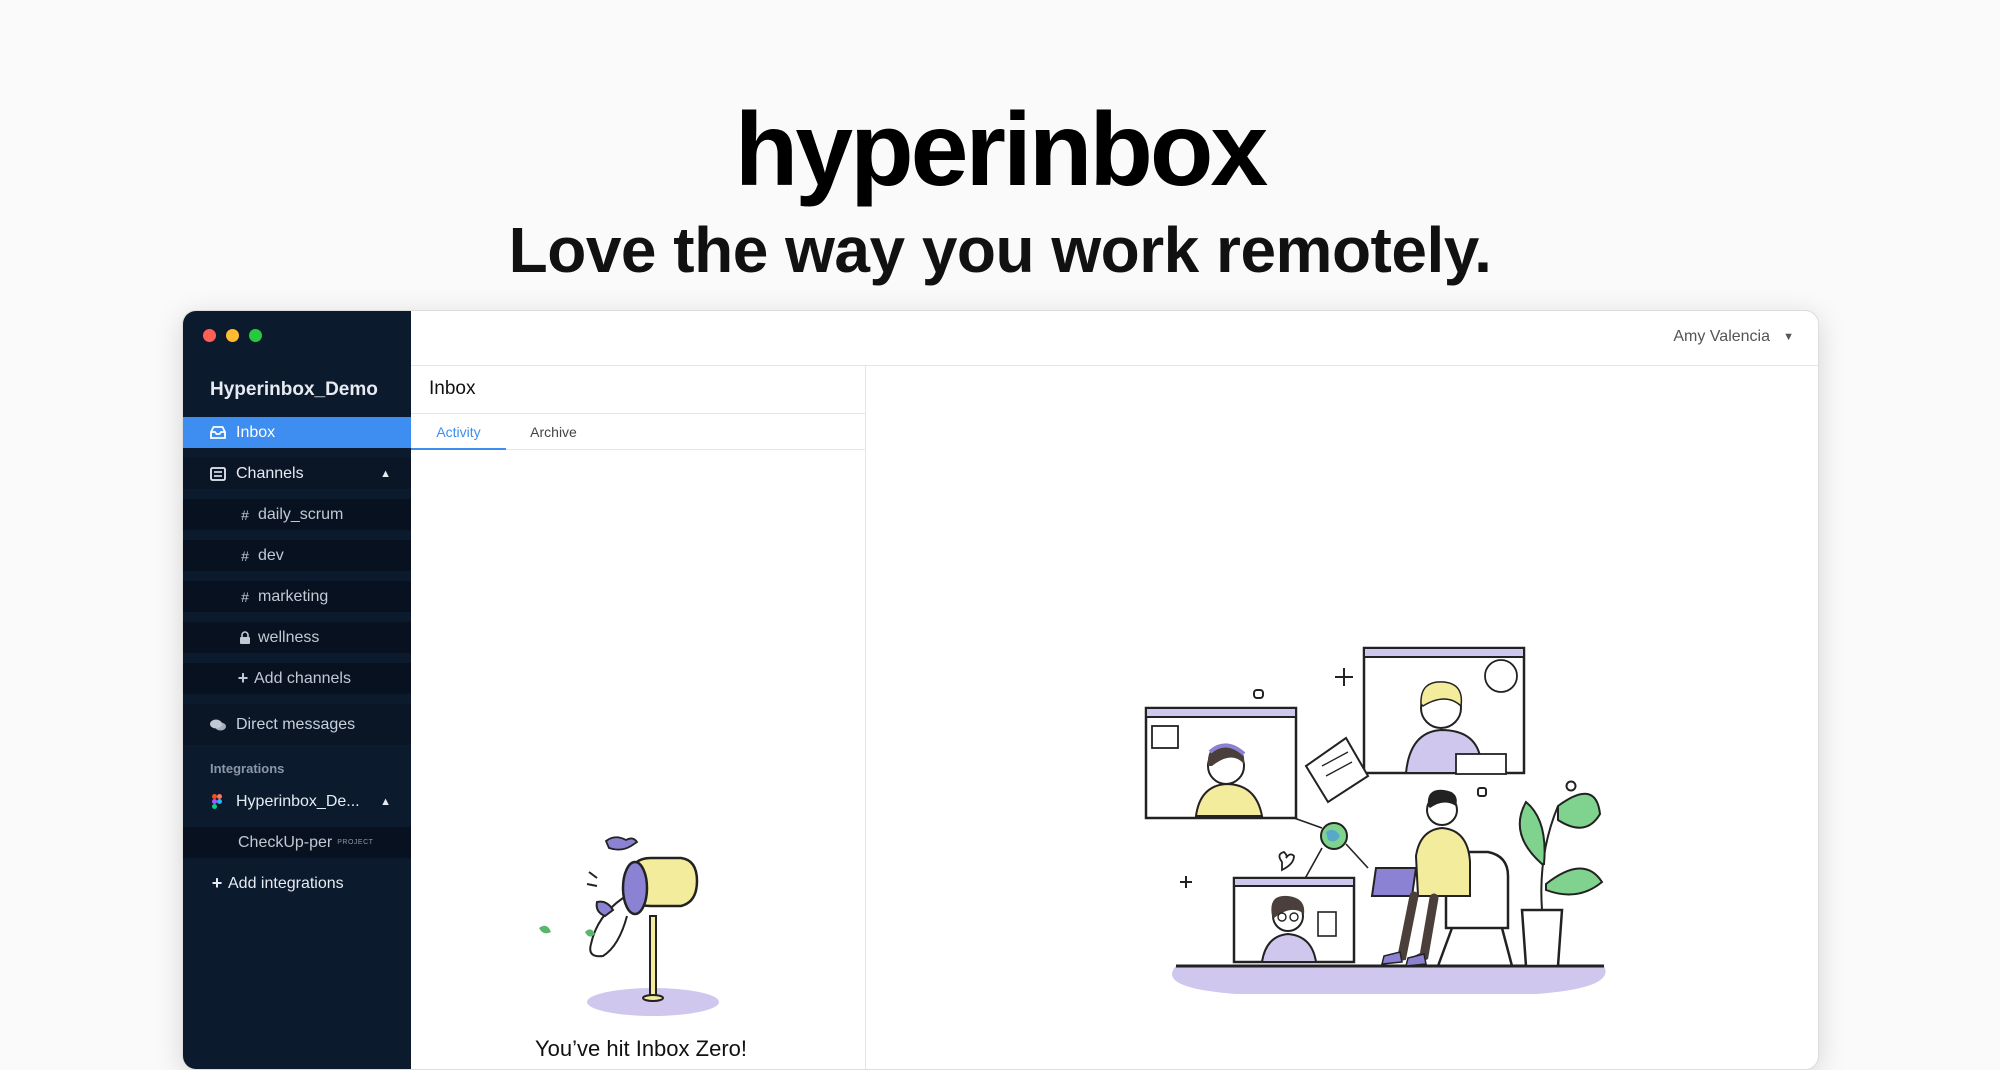 The image size is (2000, 1070). What do you see at coordinates (245, 637) in the screenshot?
I see `lock-icon` at bounding box center [245, 637].